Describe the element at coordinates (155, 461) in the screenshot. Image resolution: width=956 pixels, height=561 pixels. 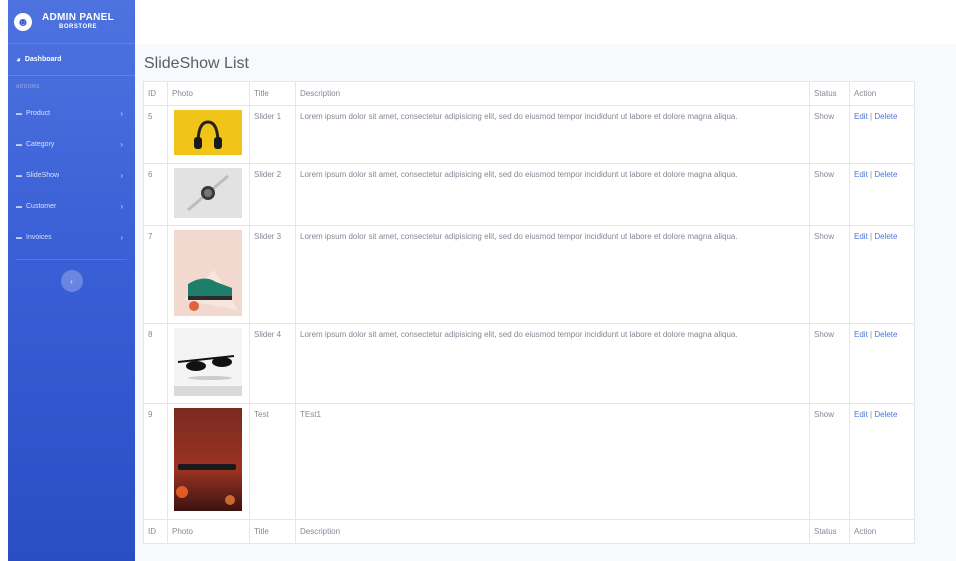
I see `cell-id: 9` at that location.